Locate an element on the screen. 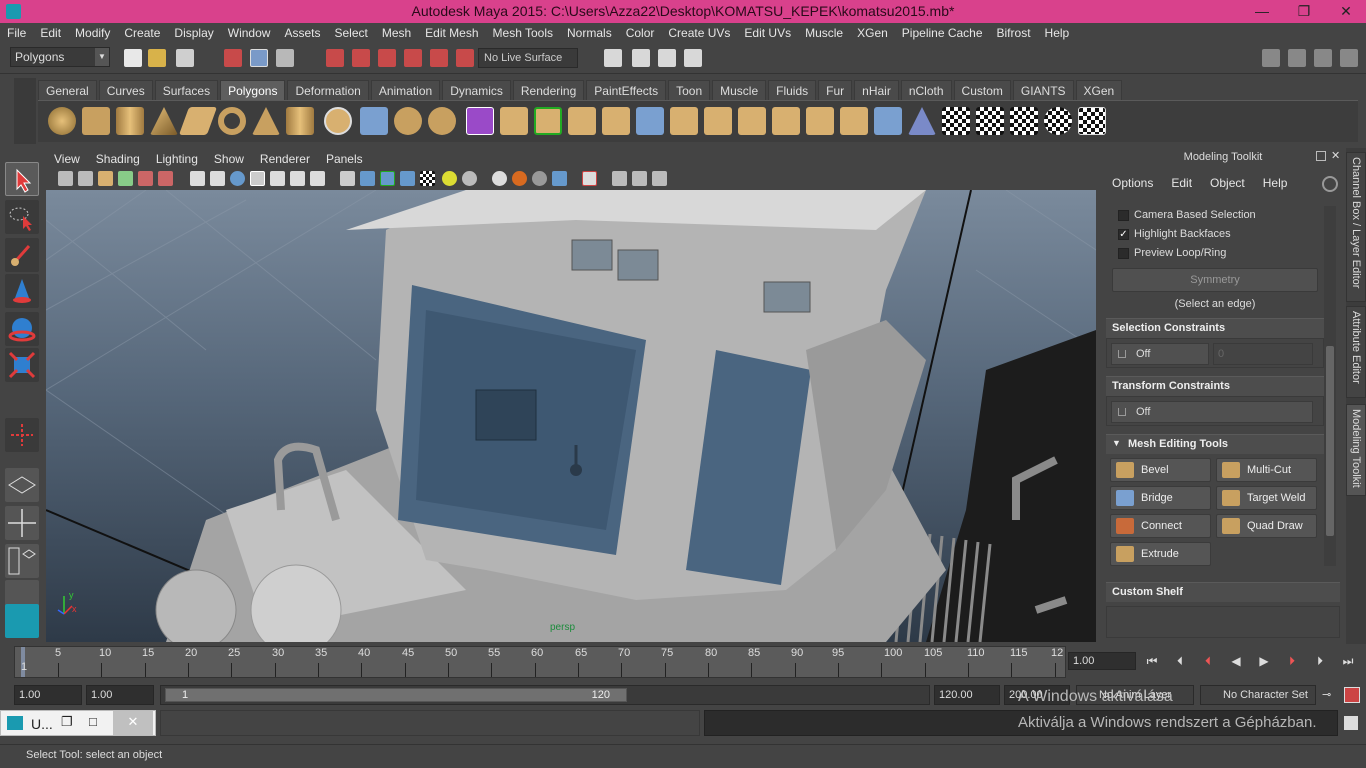  xray-joints-icon is located at coordinates (387, 178).